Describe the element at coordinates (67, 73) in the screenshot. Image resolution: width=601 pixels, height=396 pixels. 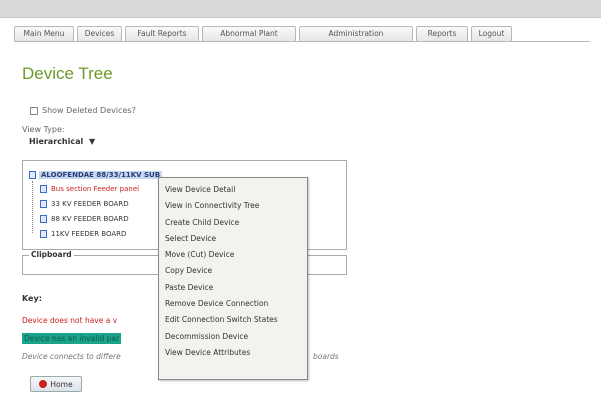
I see `page-title: Device Tree` at that location.